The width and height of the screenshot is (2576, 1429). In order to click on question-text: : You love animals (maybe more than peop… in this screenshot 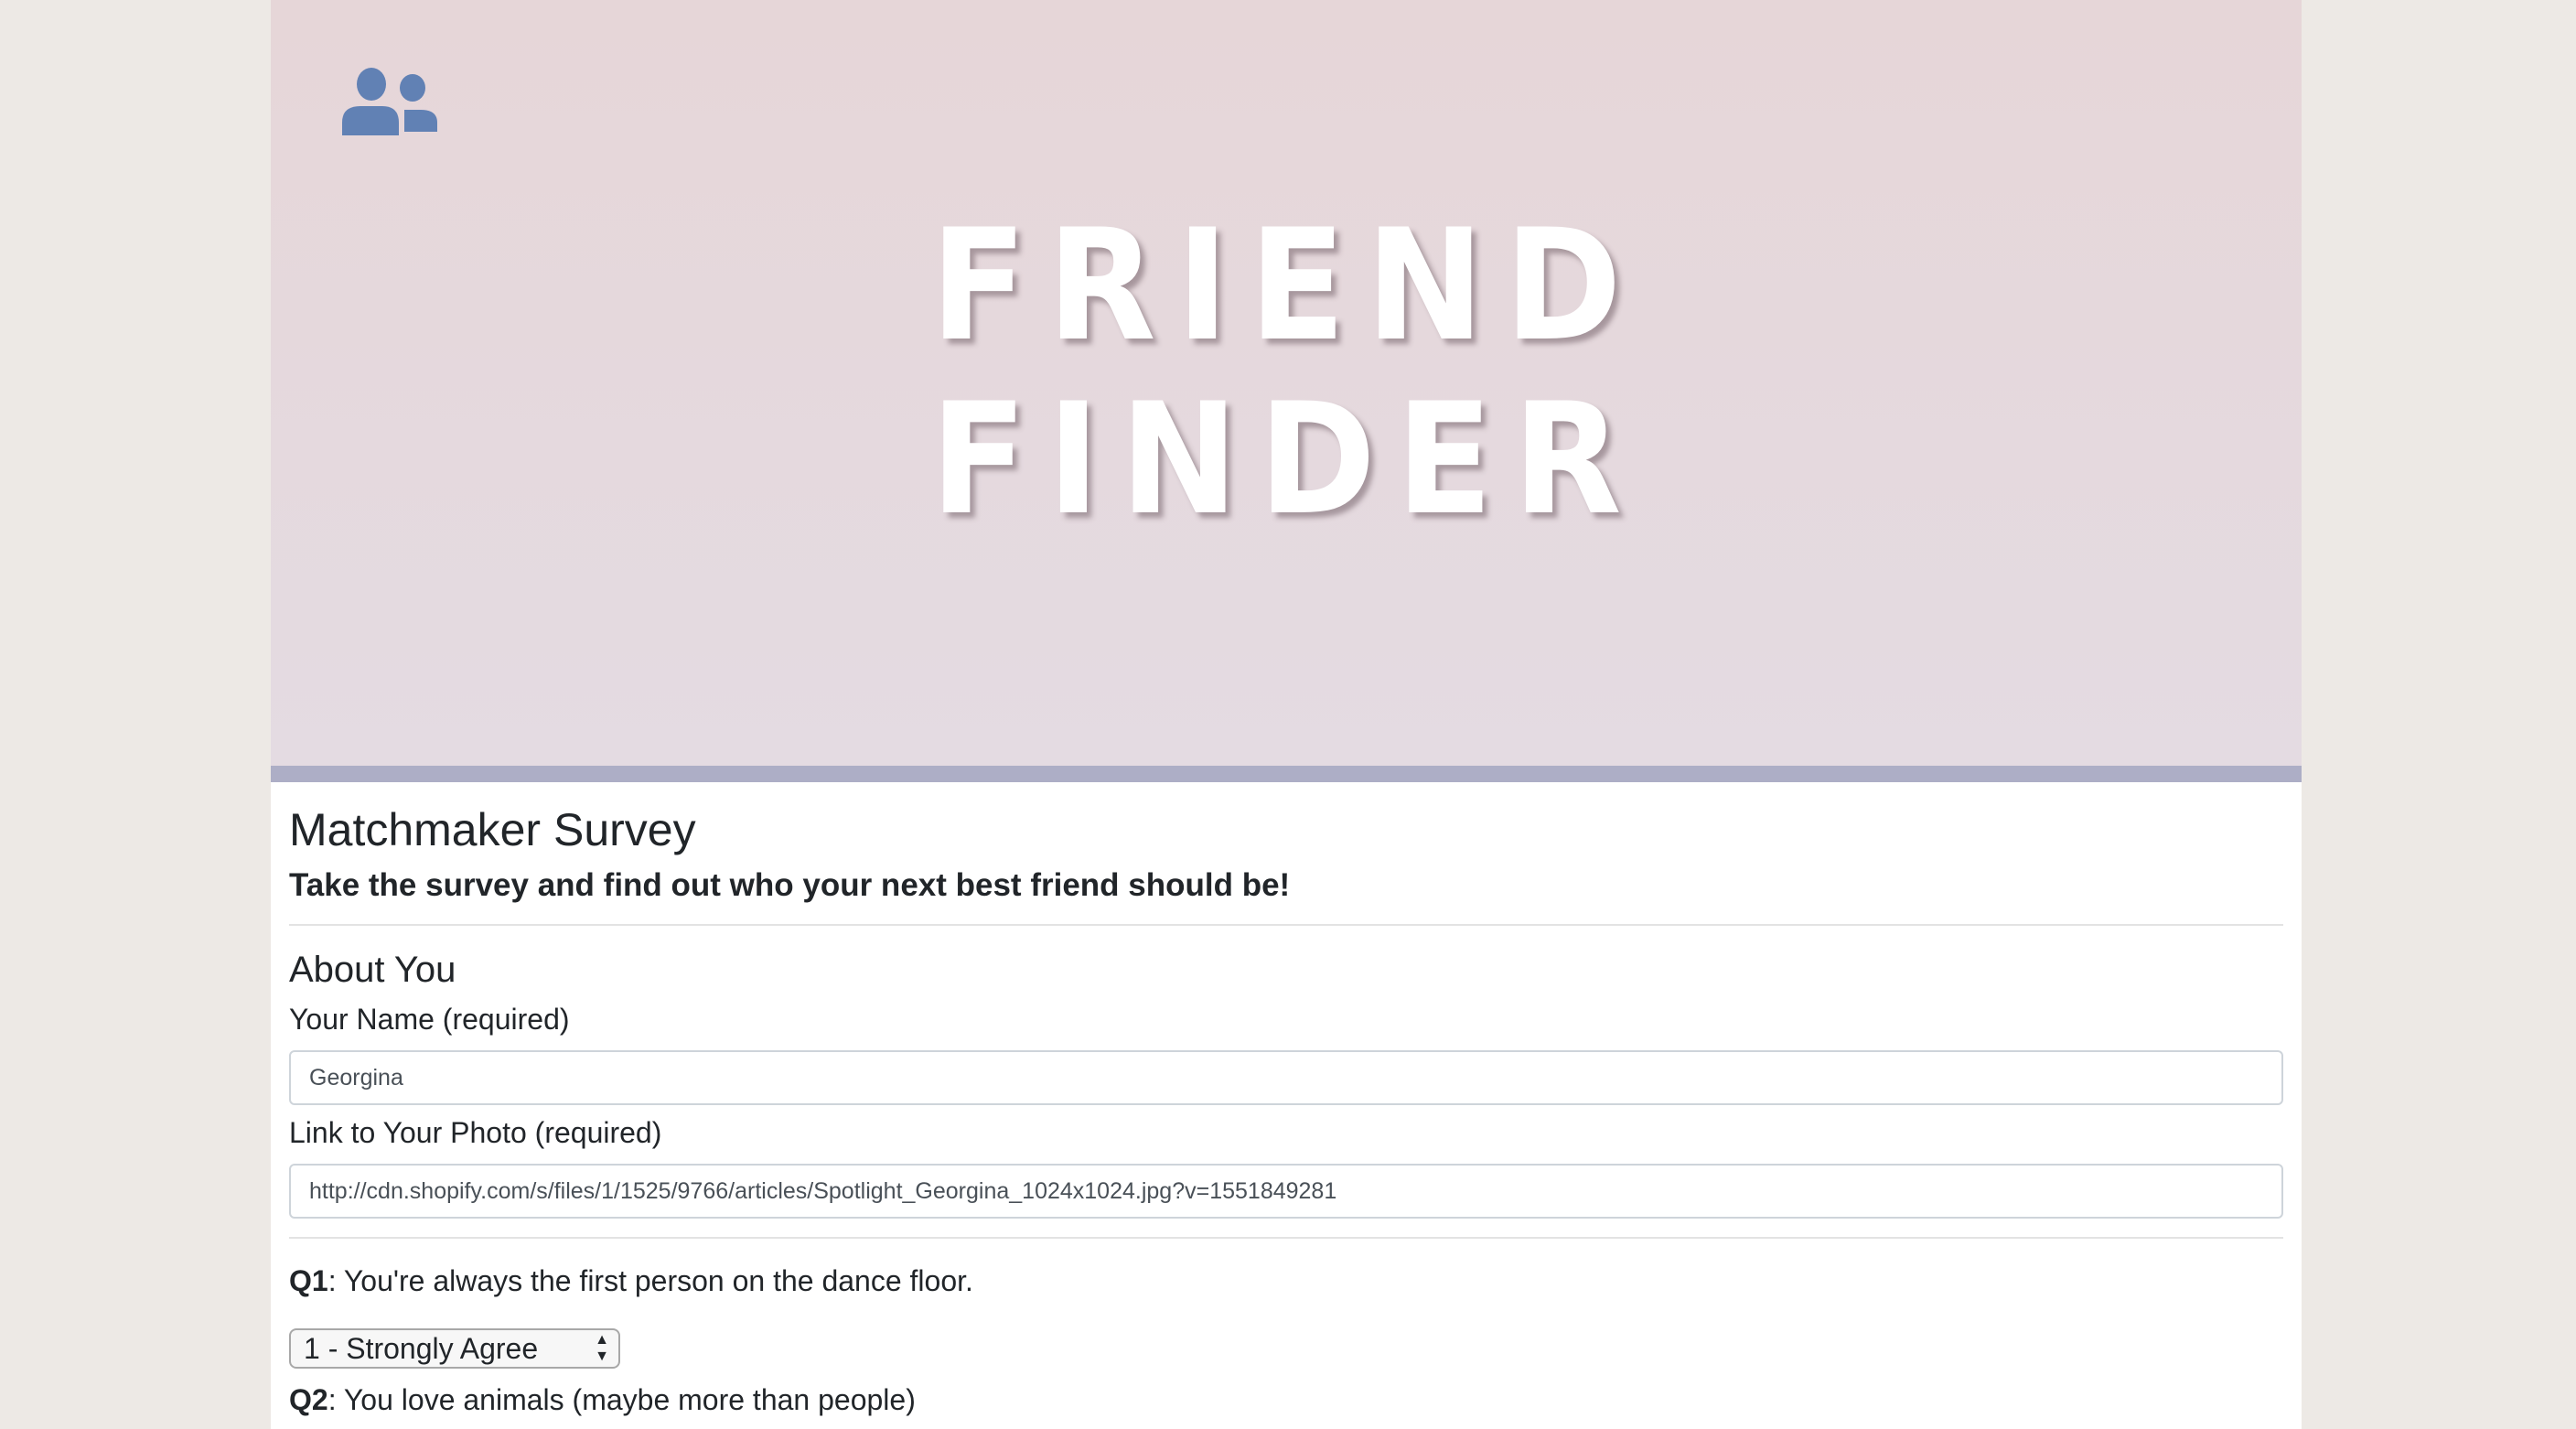, I will do `click(622, 1400)`.